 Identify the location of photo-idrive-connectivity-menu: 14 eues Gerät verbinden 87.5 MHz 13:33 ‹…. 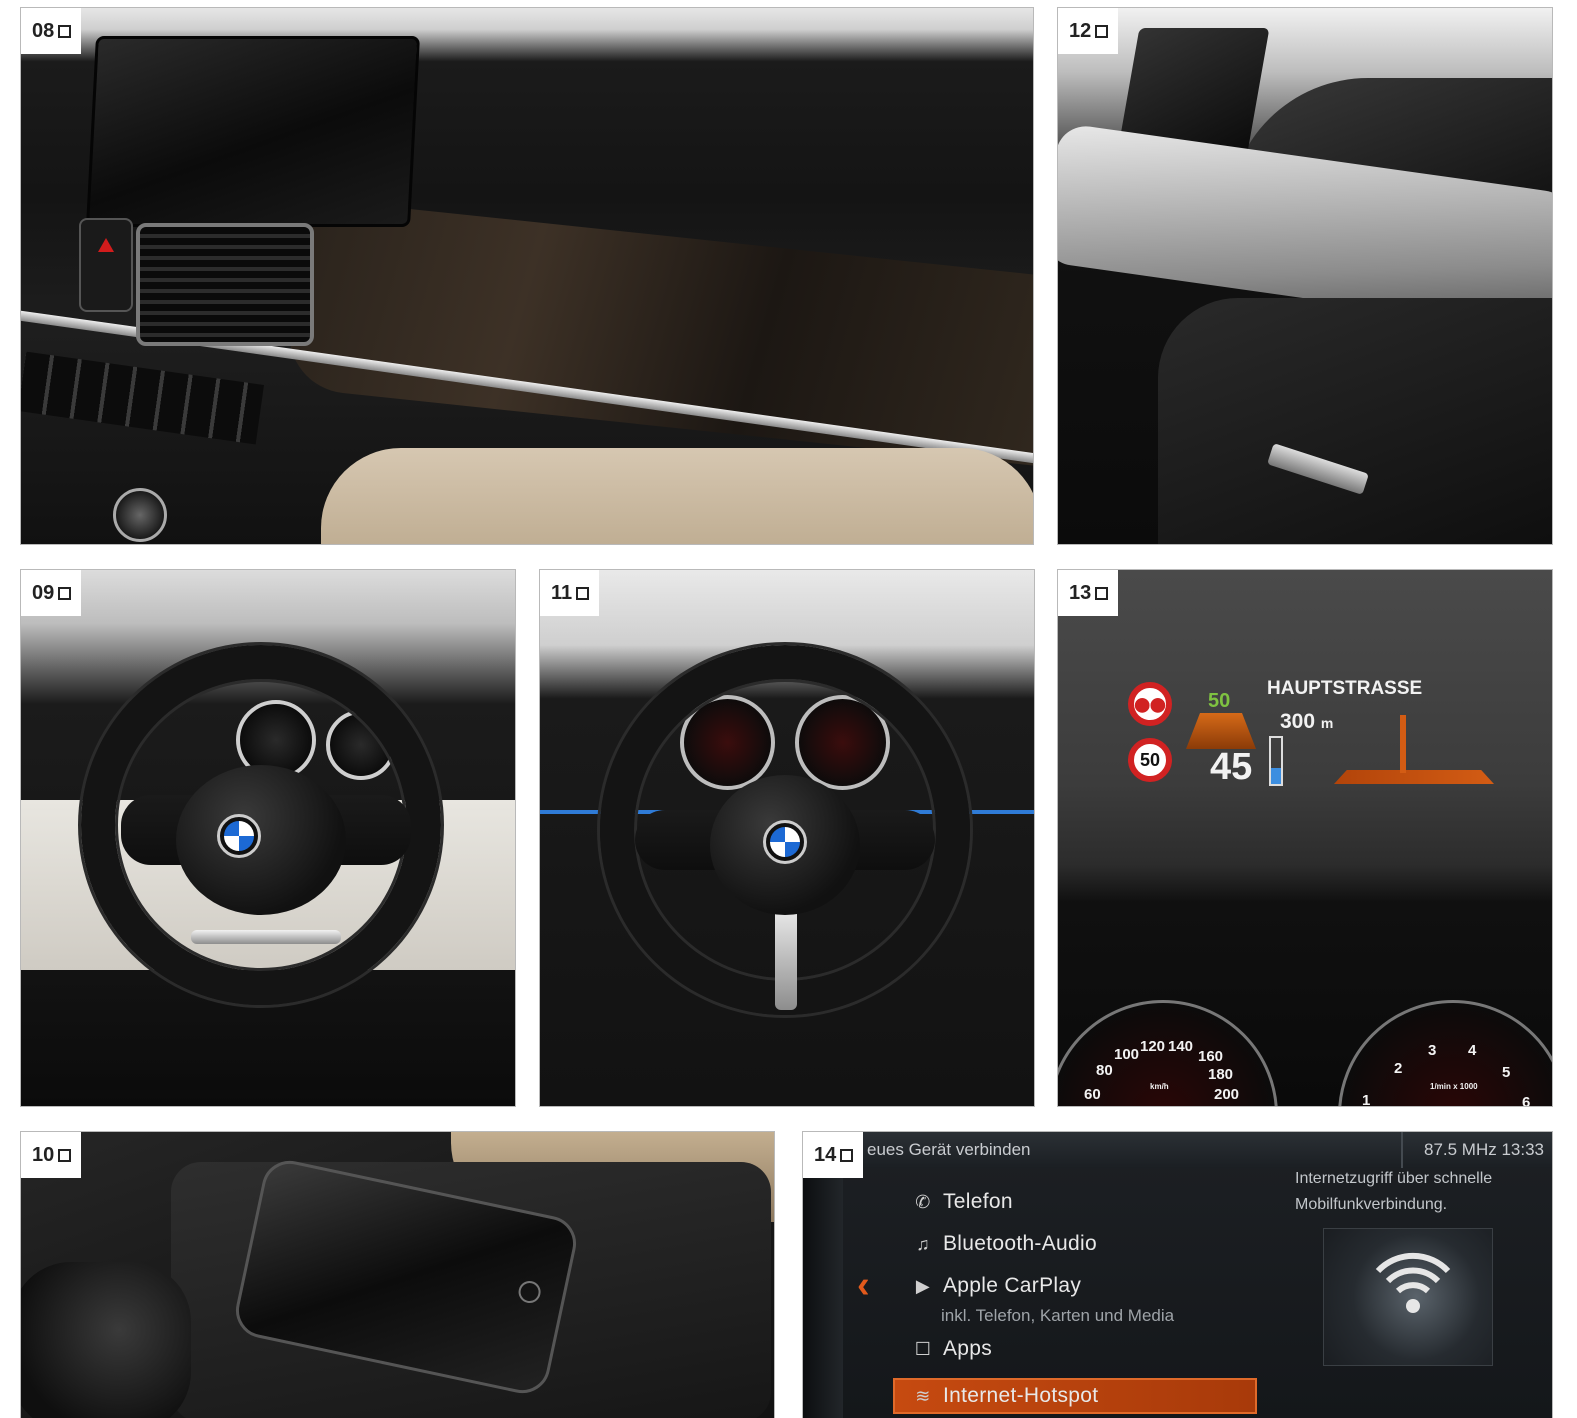
(1177, 1274).